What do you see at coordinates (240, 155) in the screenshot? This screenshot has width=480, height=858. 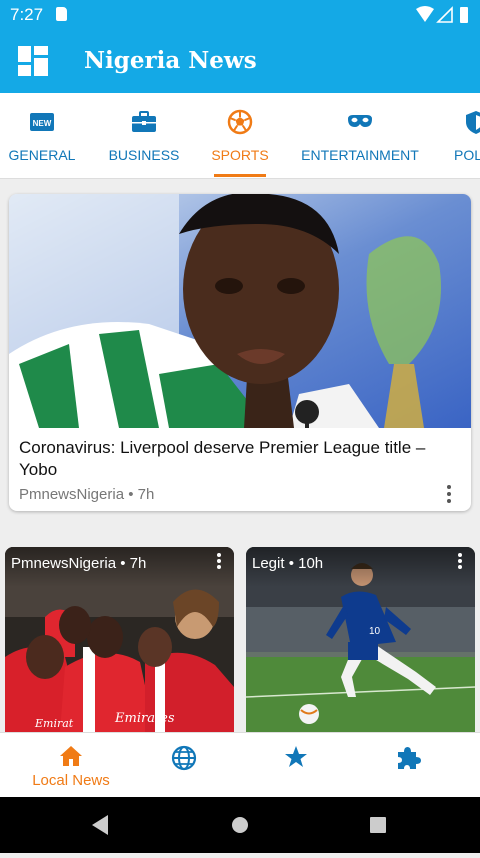 I see `tab-label: SPORTS` at bounding box center [240, 155].